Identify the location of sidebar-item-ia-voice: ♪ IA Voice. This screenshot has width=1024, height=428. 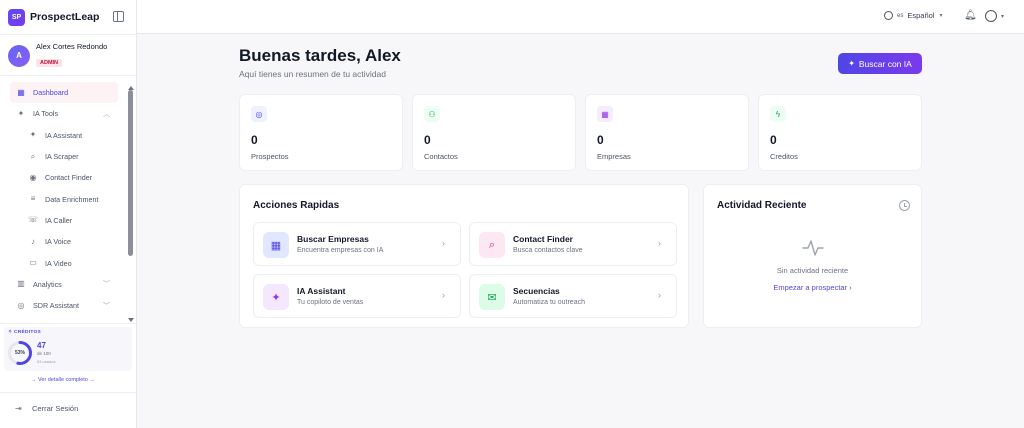
(64, 241).